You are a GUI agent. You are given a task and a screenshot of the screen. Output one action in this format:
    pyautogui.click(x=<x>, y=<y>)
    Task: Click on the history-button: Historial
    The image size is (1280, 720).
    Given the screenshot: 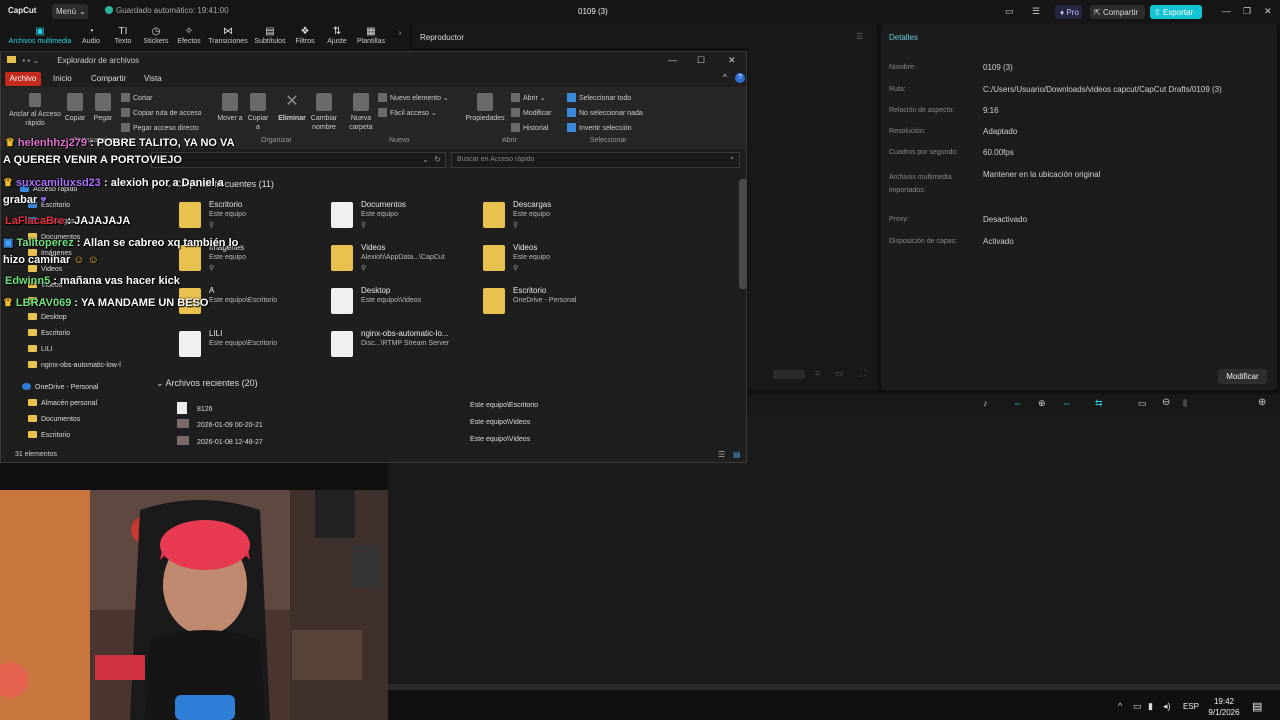 What is the action you would take?
    pyautogui.click(x=529, y=127)
    